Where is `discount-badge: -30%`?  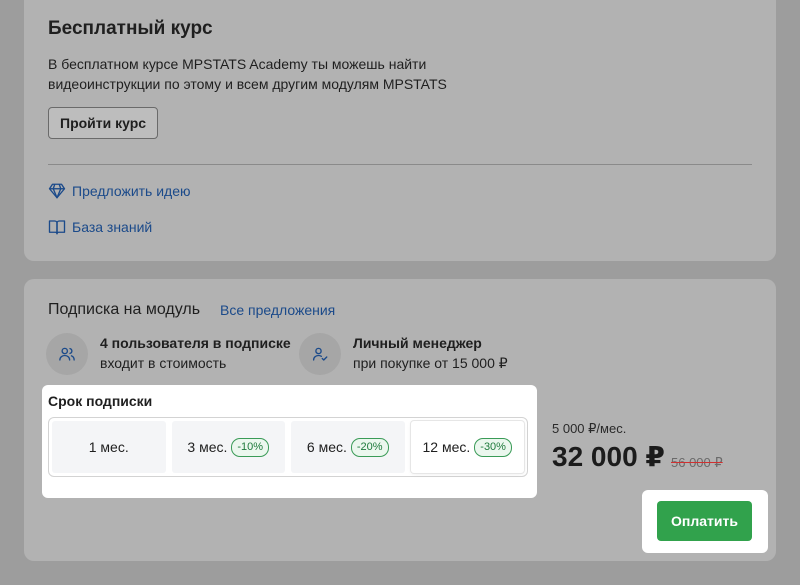 discount-badge: -30% is located at coordinates (493, 447).